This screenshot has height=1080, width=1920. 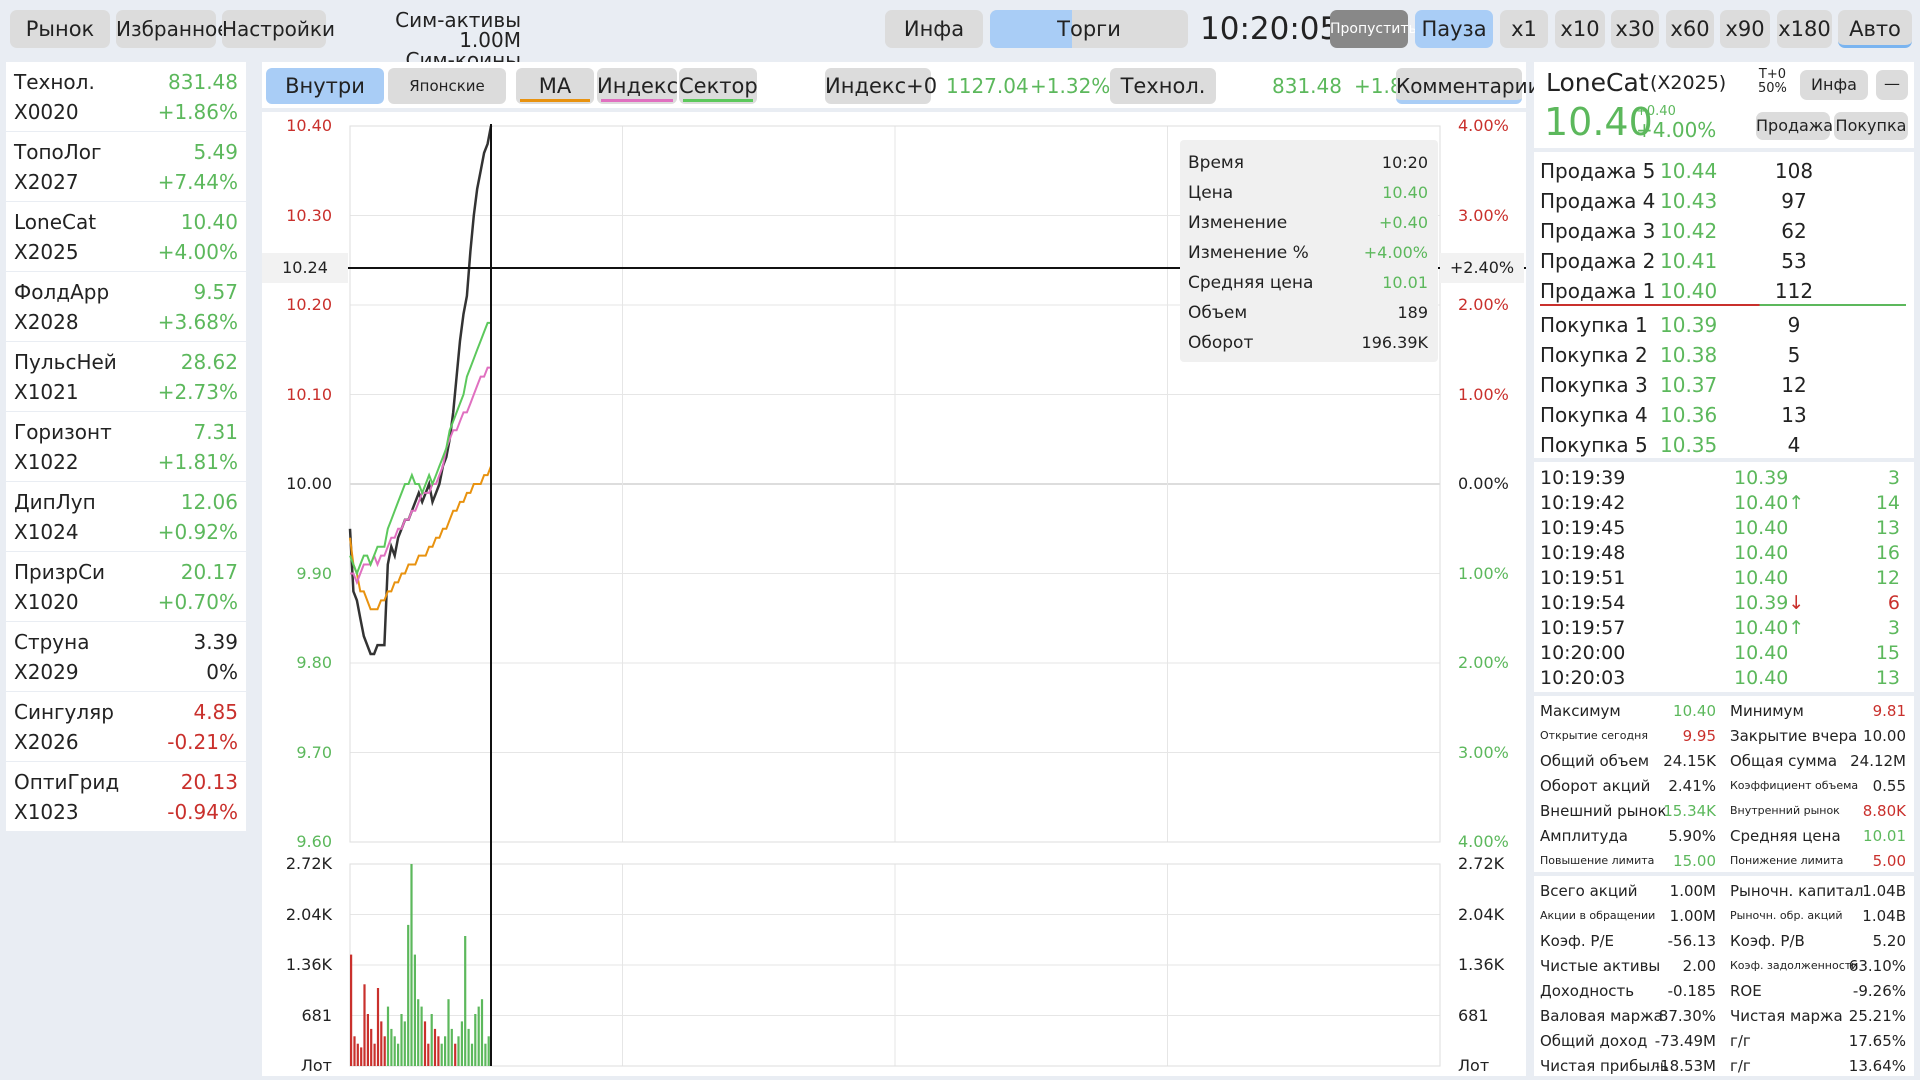 I want to click on tooltip-row: Изменение +0.40, so click(x=1308, y=223).